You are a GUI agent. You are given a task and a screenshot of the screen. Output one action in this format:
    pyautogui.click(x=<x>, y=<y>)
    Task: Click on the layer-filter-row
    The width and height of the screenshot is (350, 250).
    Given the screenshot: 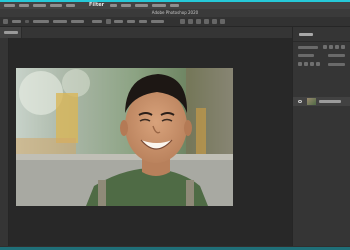 What is the action you would take?
    pyautogui.click(x=308, y=47)
    